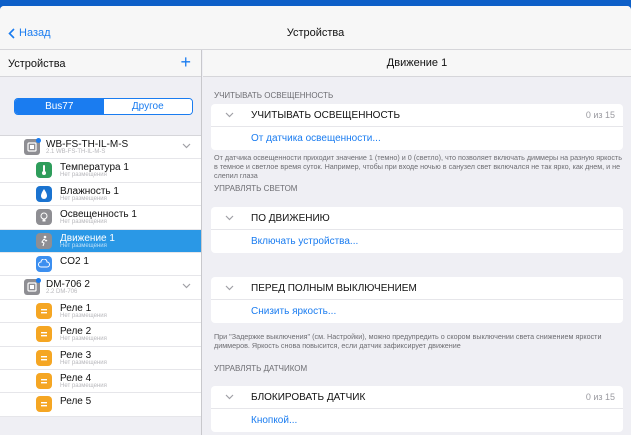  Describe the element at coordinates (308, 397) in the screenshot. I see `row-block-sensor-label: БЛОКИРОВАТЬ ДАТЧИК` at that location.